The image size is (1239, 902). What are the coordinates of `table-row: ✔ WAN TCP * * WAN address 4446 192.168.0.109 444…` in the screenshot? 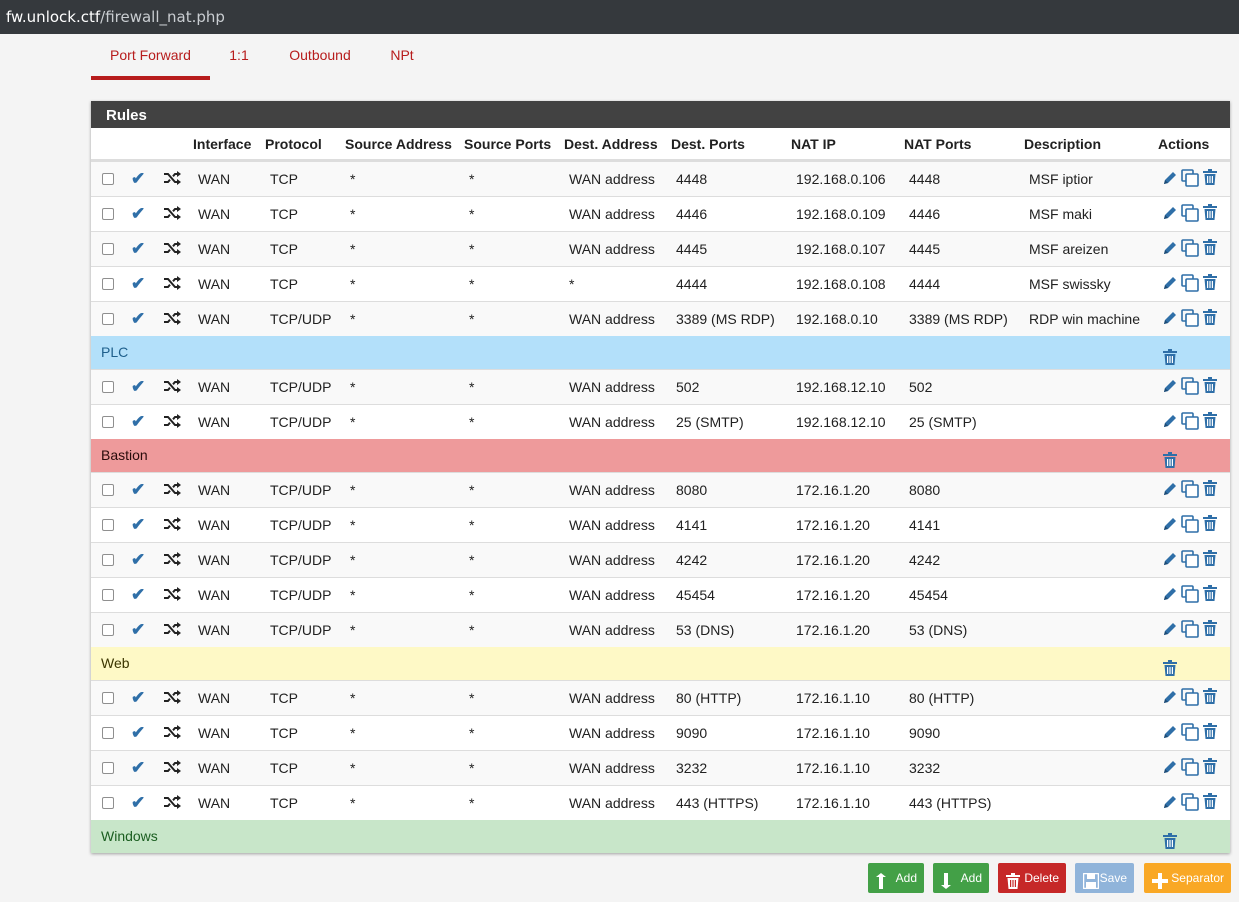 It's located at (660, 213).